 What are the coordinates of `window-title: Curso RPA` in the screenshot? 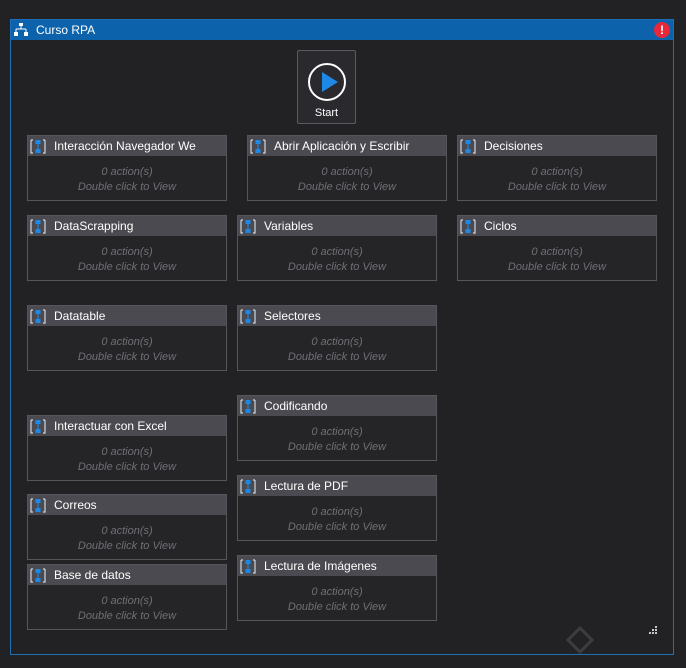 It's located at (66, 30).